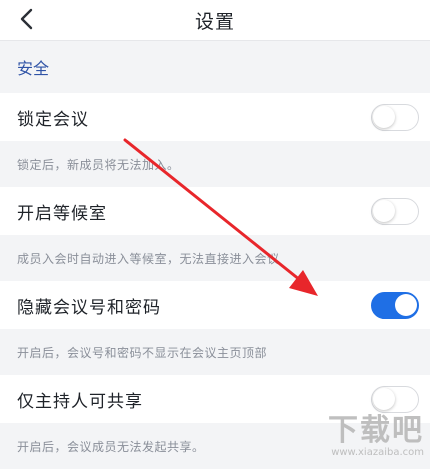 This screenshot has width=430, height=469. I want to click on setting-label: 仅主持人可共享, so click(80, 401).